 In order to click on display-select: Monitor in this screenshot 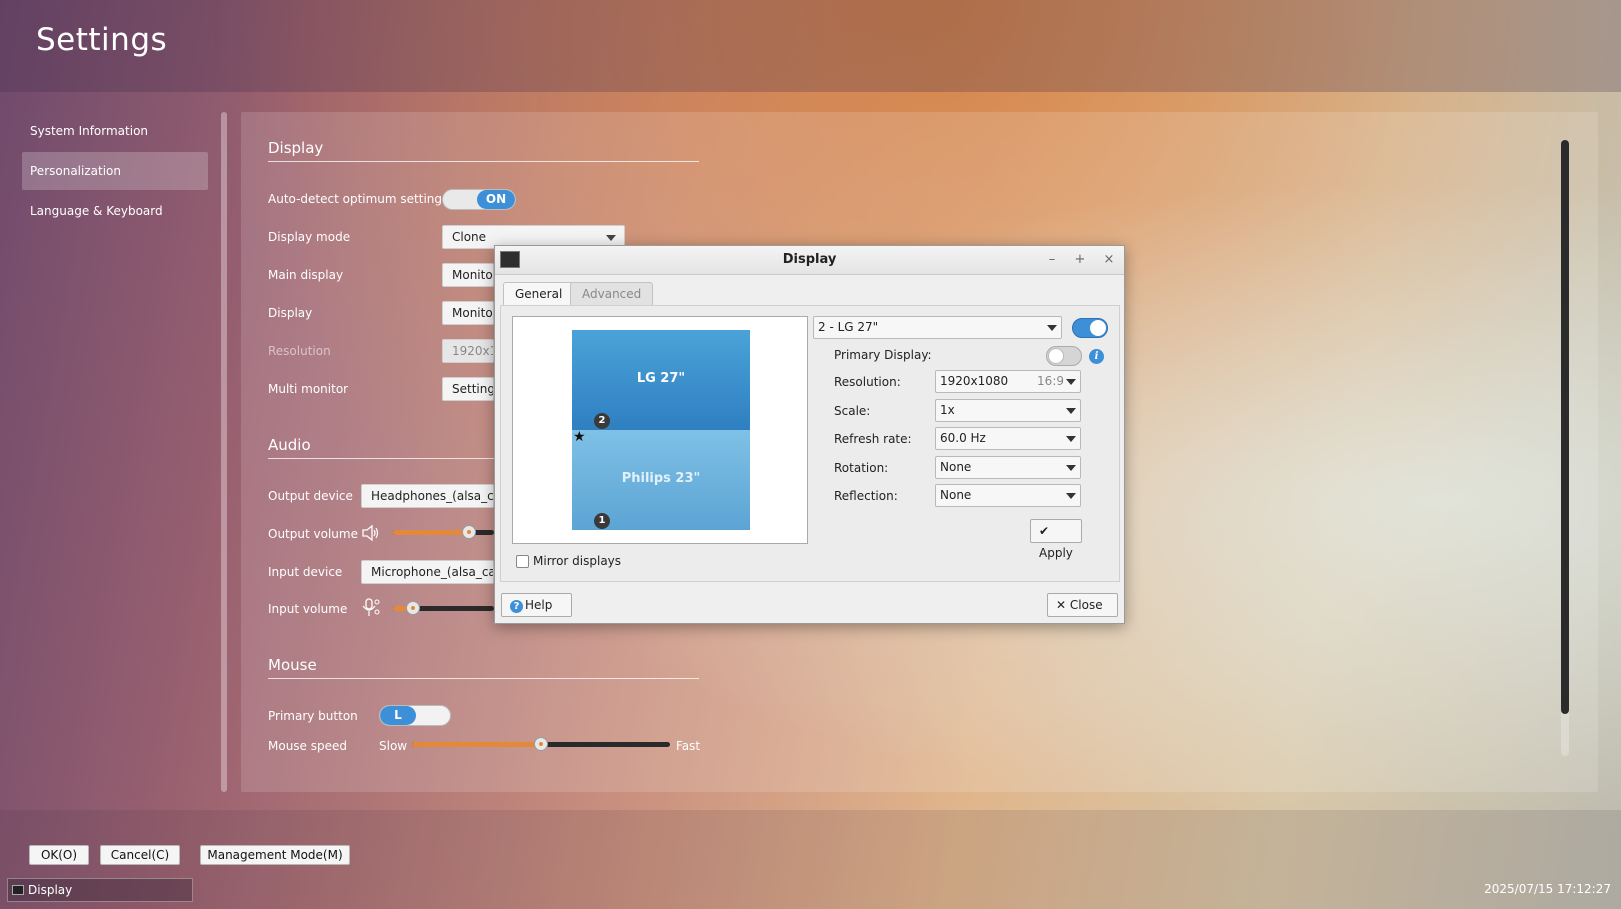, I will do `click(468, 313)`.